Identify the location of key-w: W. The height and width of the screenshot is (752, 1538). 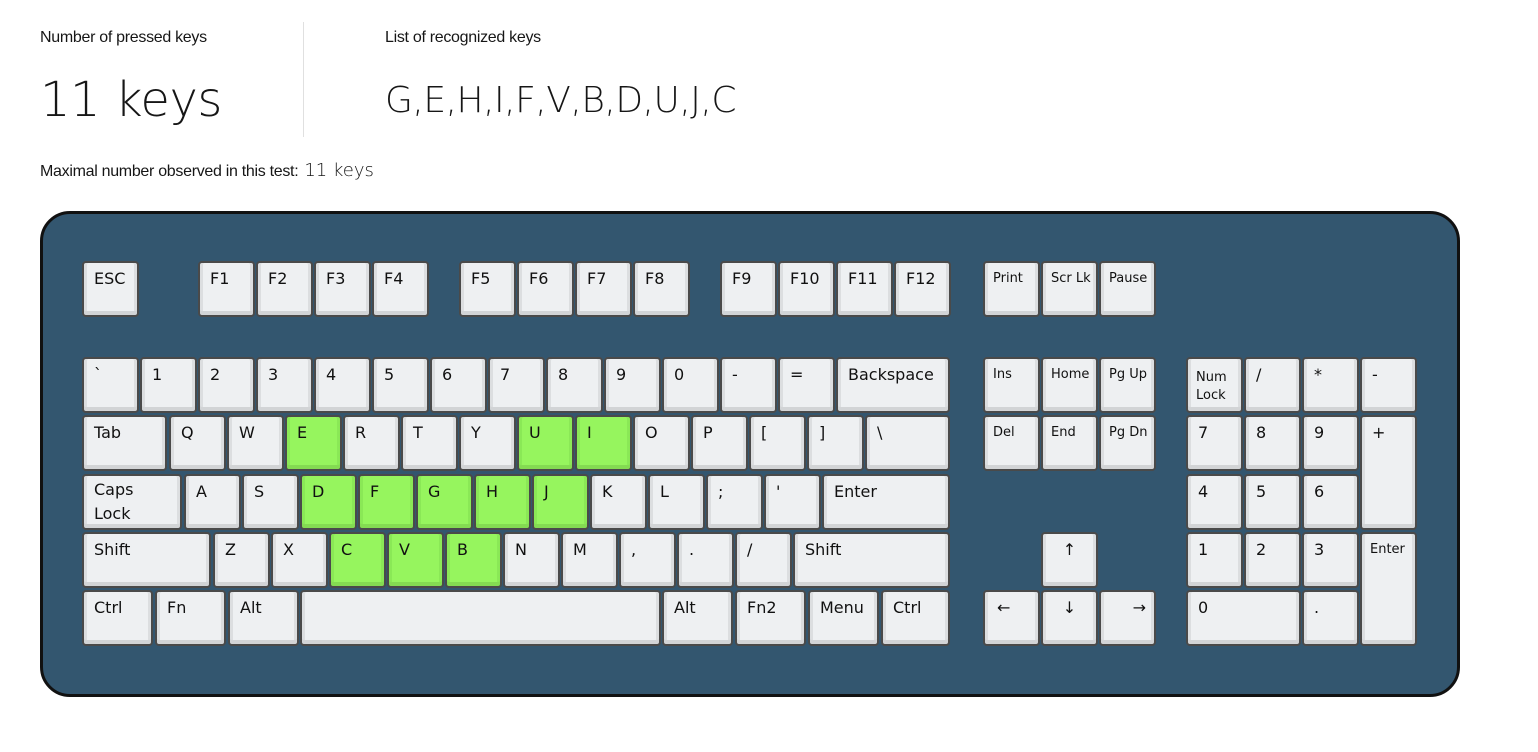
(255, 443).